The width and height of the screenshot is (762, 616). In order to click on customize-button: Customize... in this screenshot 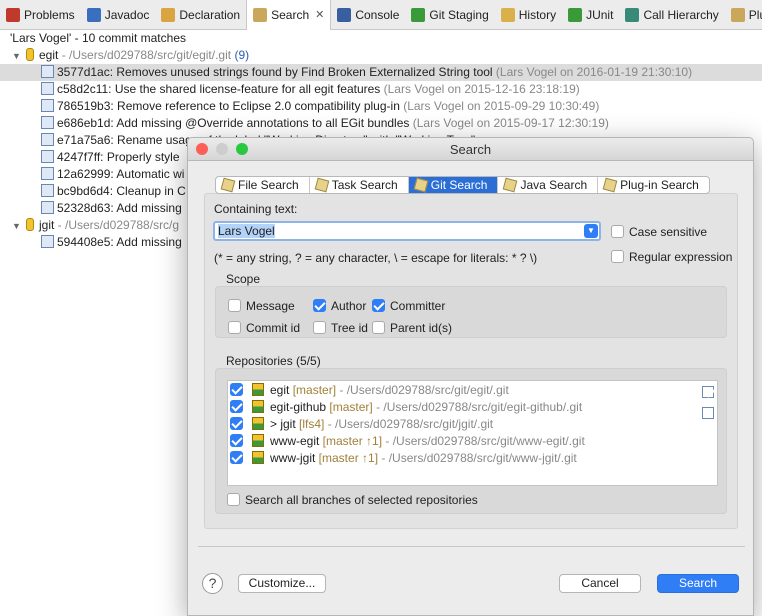, I will do `click(282, 583)`.